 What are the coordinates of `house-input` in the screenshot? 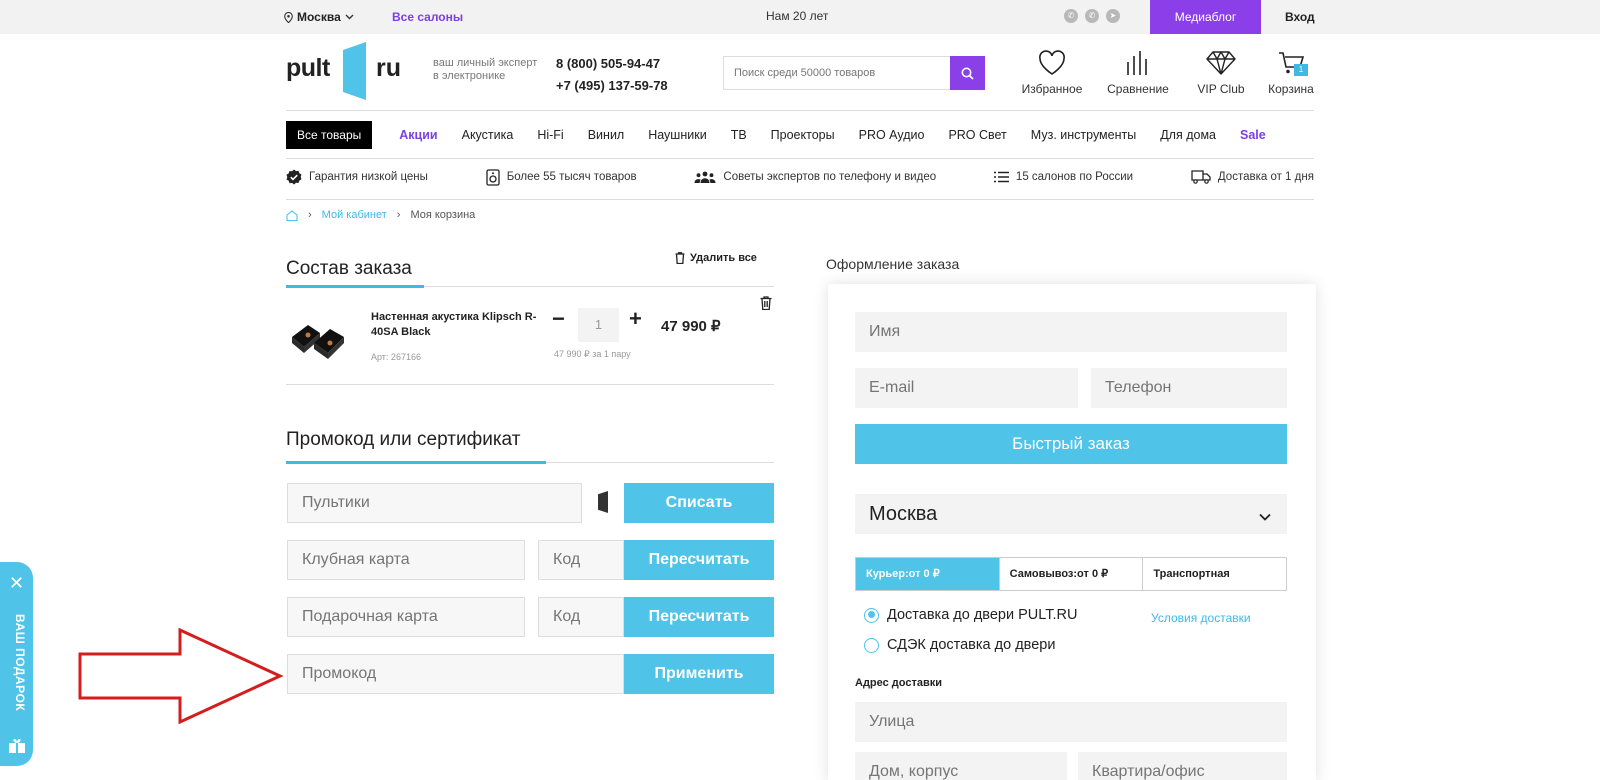 It's located at (961, 766).